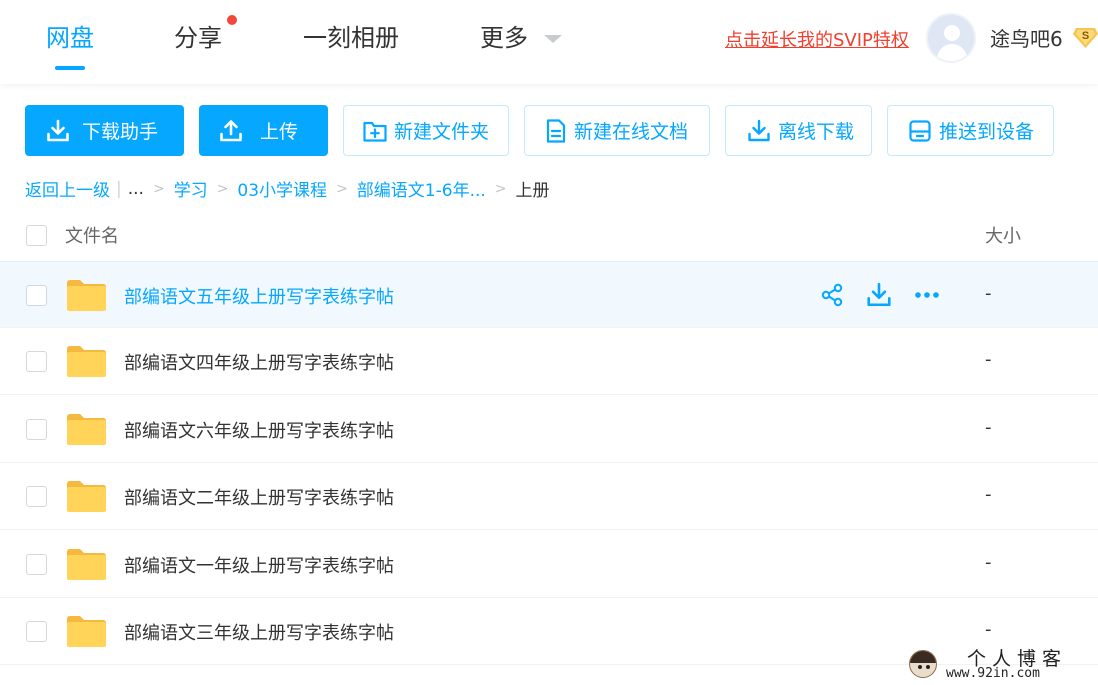  I want to click on top-nav: 网盘 分享 一刻相册 更多 点击延长我的SVIP特权 途鸟吧6 S, so click(549, 42).